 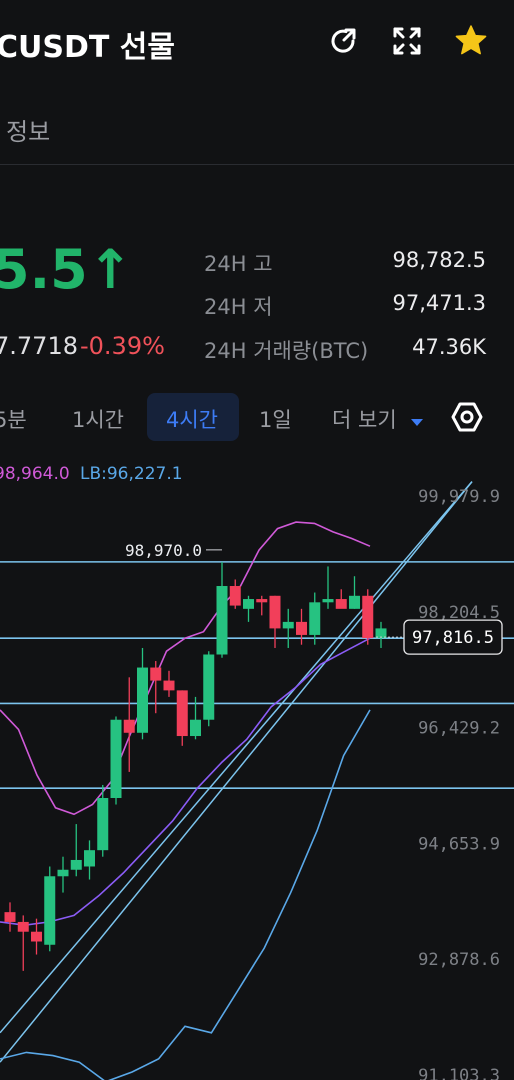 I want to click on y-axis-tick-label: 92,878.6, so click(x=459, y=960).